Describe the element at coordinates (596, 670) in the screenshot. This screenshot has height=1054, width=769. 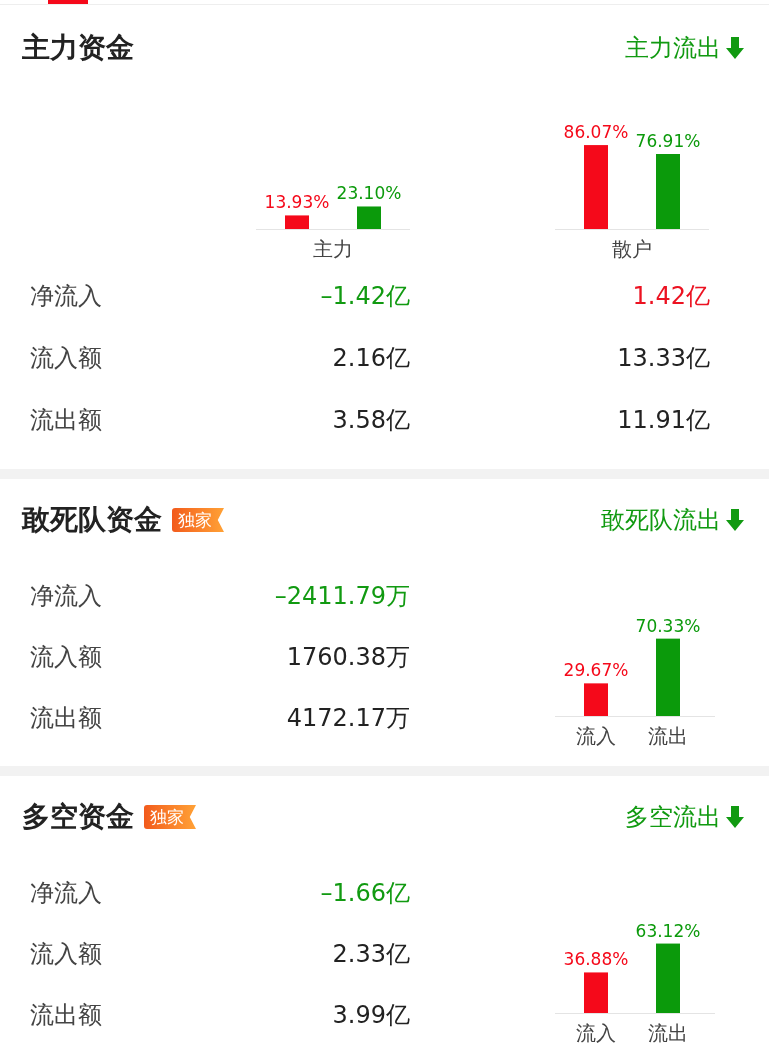
I see `bar-value-label: 29.67%` at that location.